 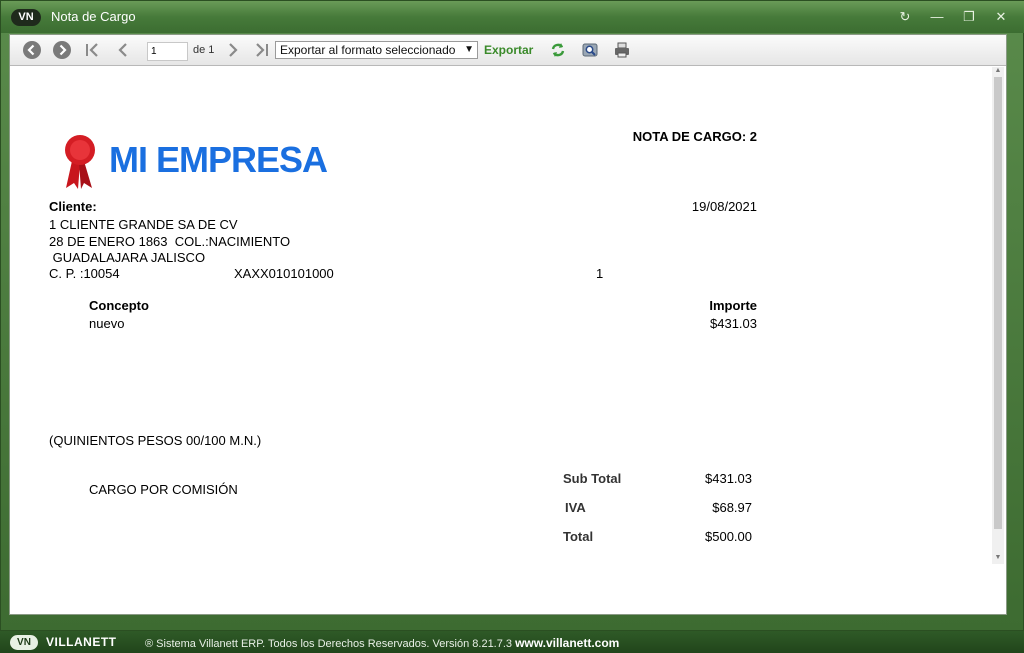 I want to click on export-format-select: Exportar al formato seleccionado ▼, so click(x=376, y=50).